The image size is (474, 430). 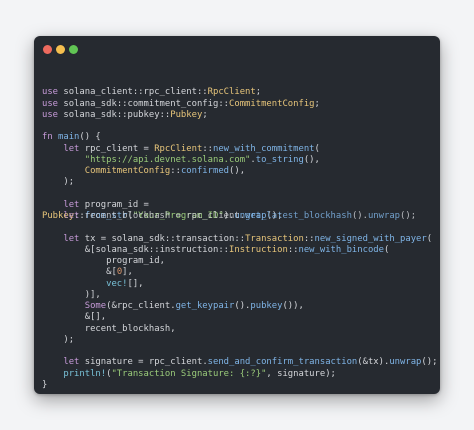 I want to click on code-line: &[],, so click(x=74, y=317).